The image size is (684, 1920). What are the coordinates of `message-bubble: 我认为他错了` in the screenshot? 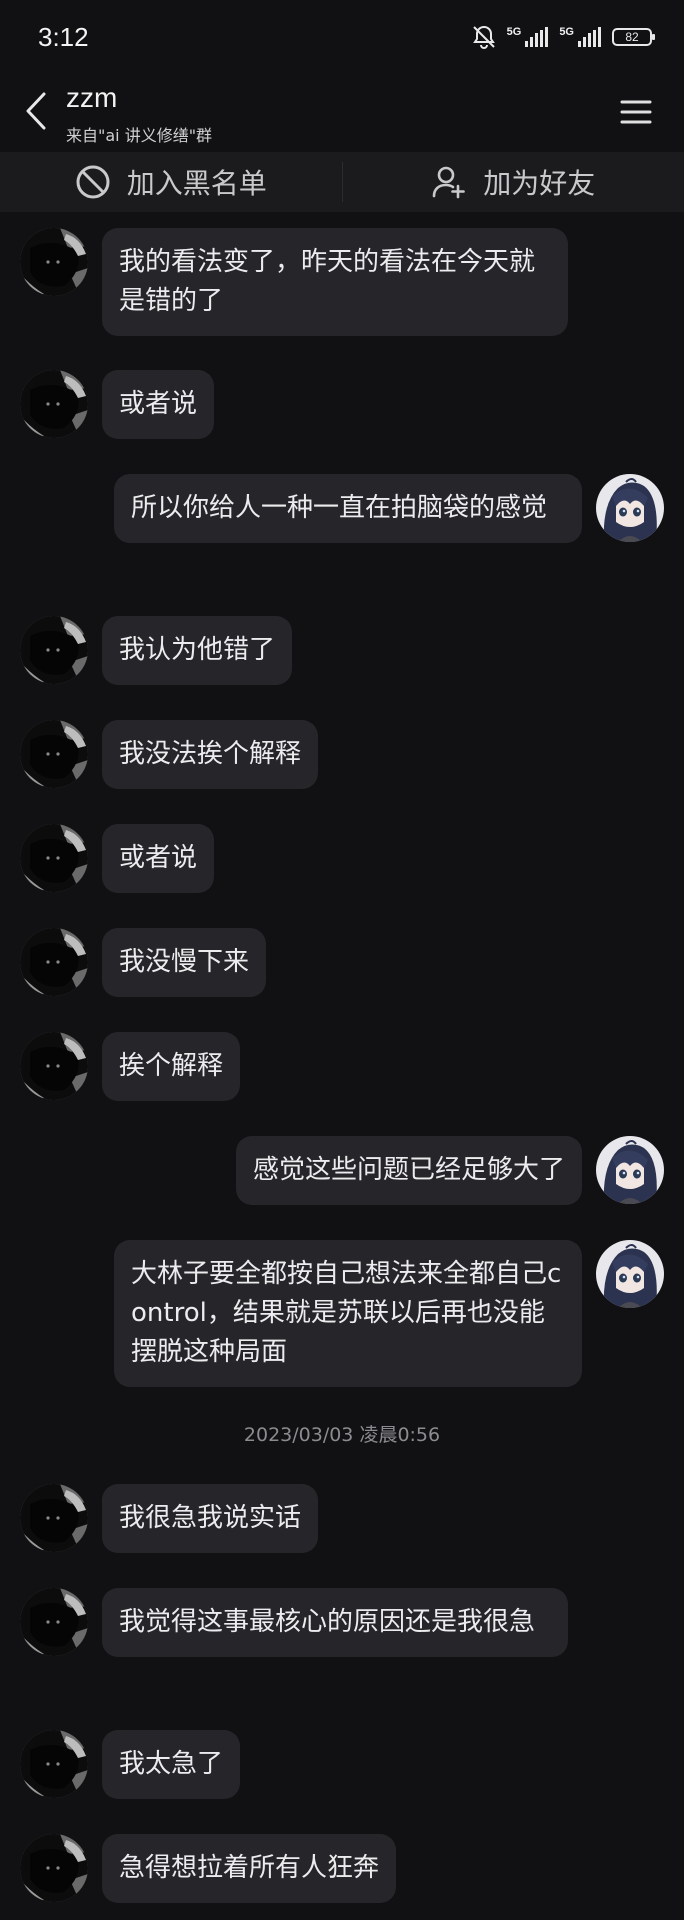 It's located at (197, 650).